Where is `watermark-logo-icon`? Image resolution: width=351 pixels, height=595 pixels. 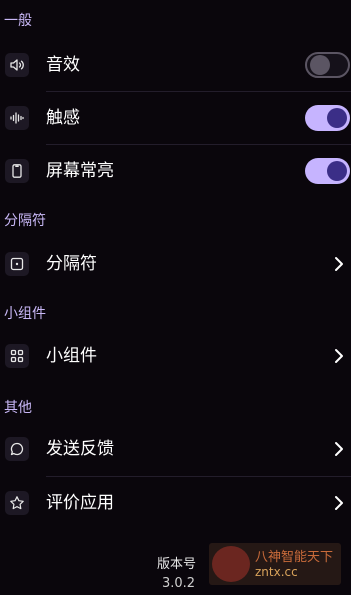 watermark-logo-icon is located at coordinates (231, 564).